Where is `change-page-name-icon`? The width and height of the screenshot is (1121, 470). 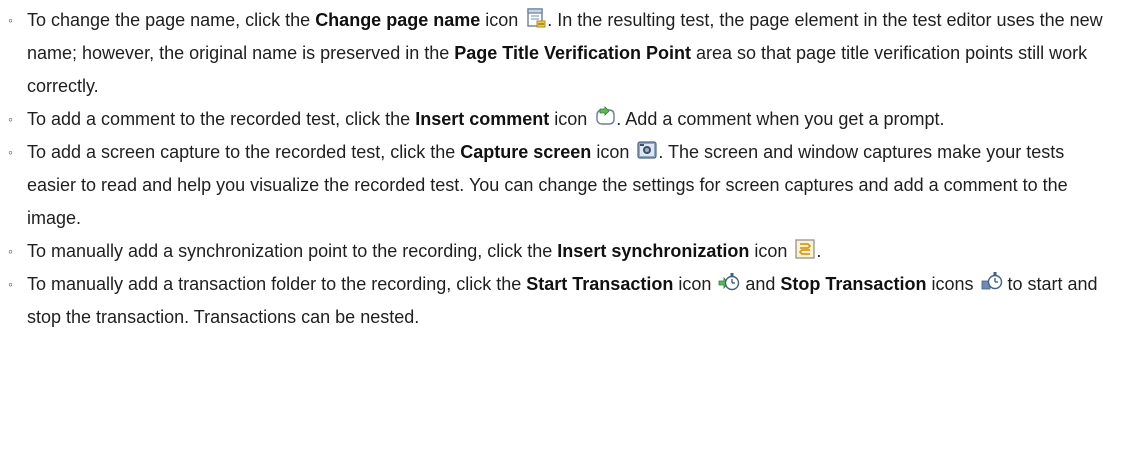 change-page-name-icon is located at coordinates (536, 18).